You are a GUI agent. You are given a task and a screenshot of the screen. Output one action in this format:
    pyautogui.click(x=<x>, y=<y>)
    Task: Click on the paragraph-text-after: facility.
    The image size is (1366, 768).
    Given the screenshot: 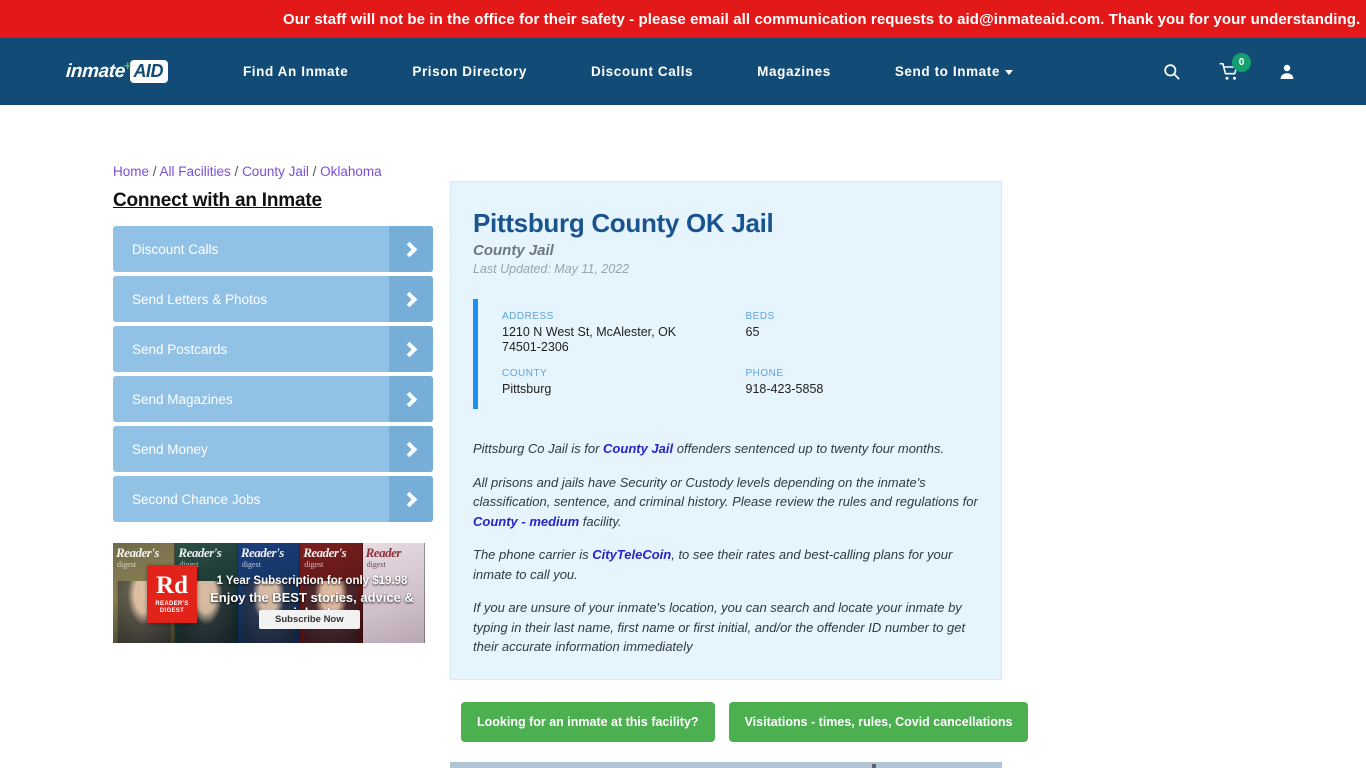 What is the action you would take?
    pyautogui.click(x=600, y=521)
    